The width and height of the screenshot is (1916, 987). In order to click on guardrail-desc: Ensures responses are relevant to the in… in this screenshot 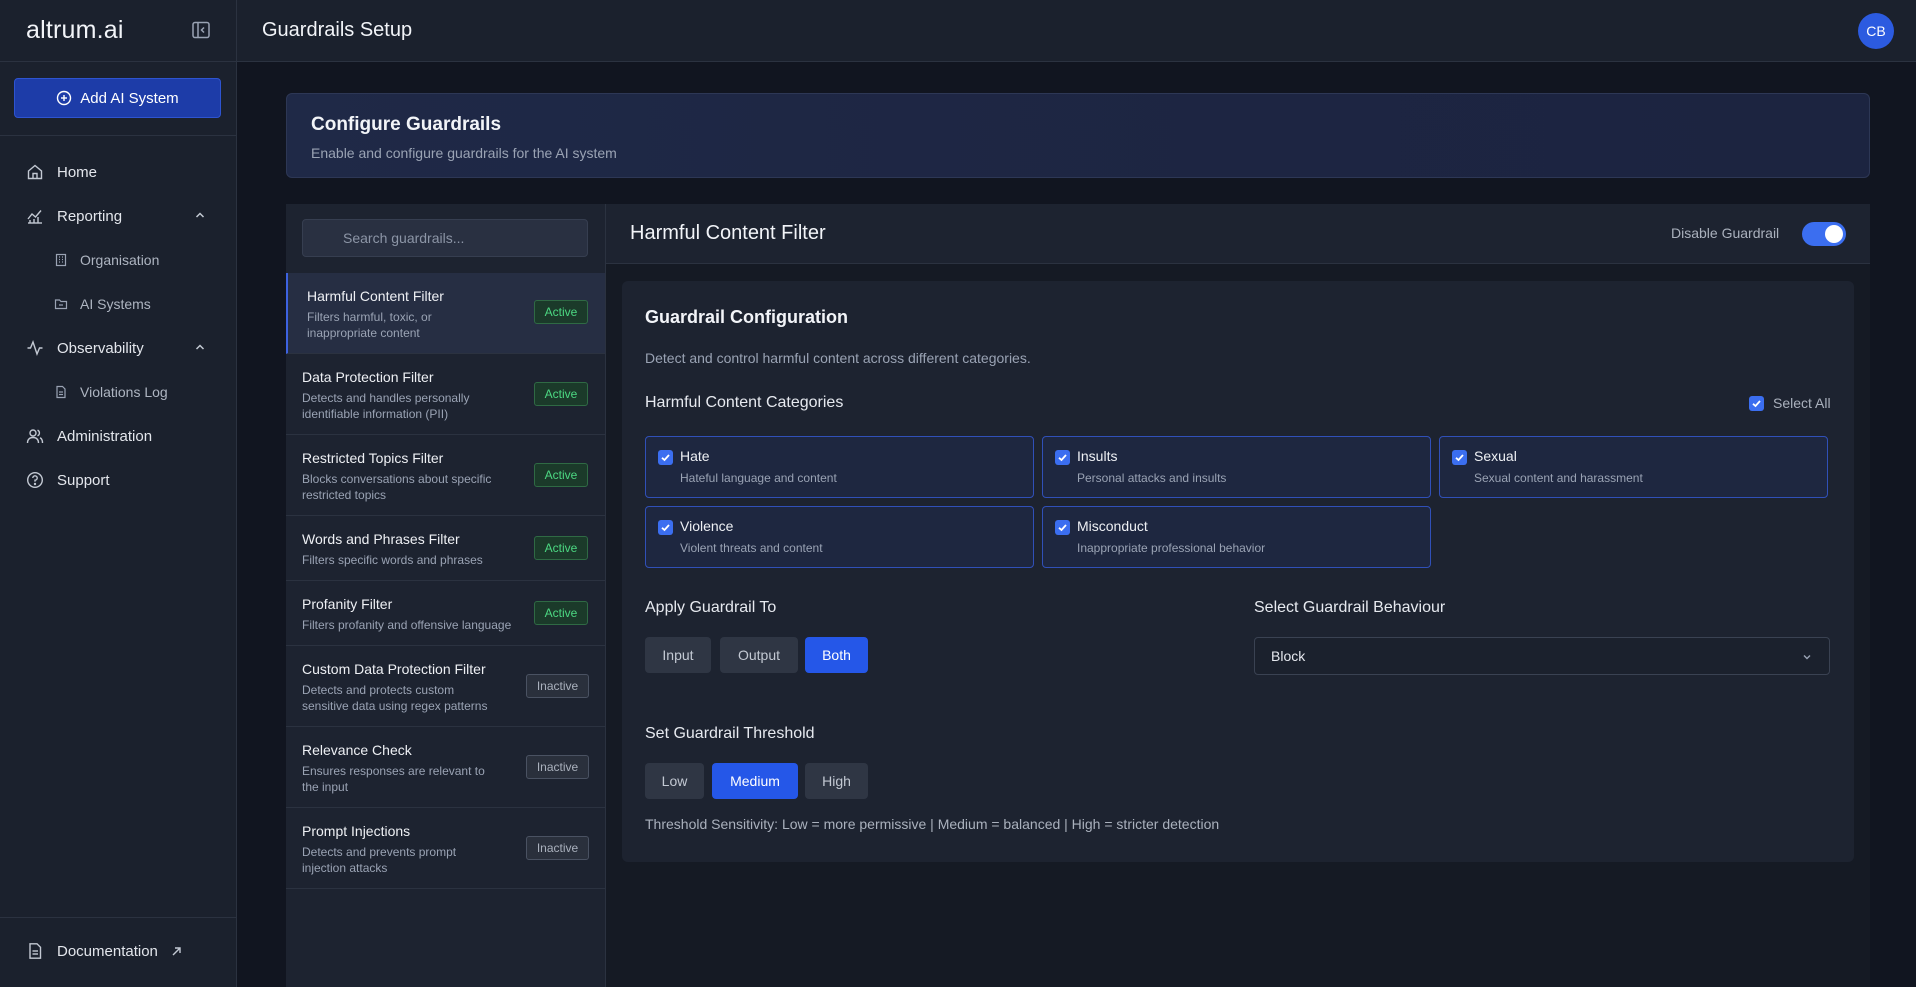, I will do `click(393, 779)`.